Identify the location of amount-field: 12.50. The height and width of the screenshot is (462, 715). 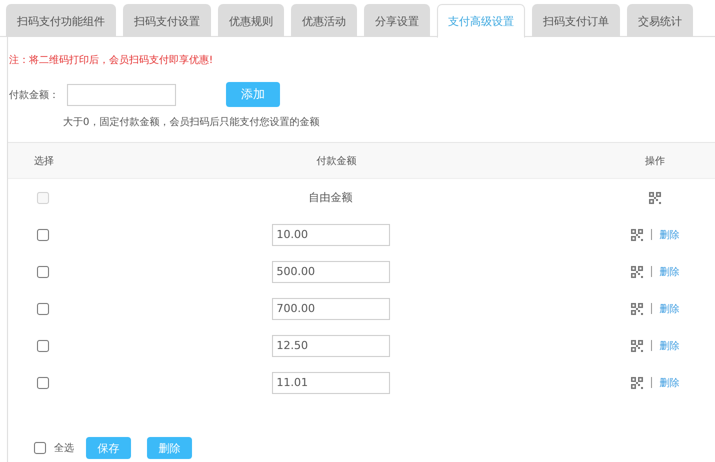
(331, 345).